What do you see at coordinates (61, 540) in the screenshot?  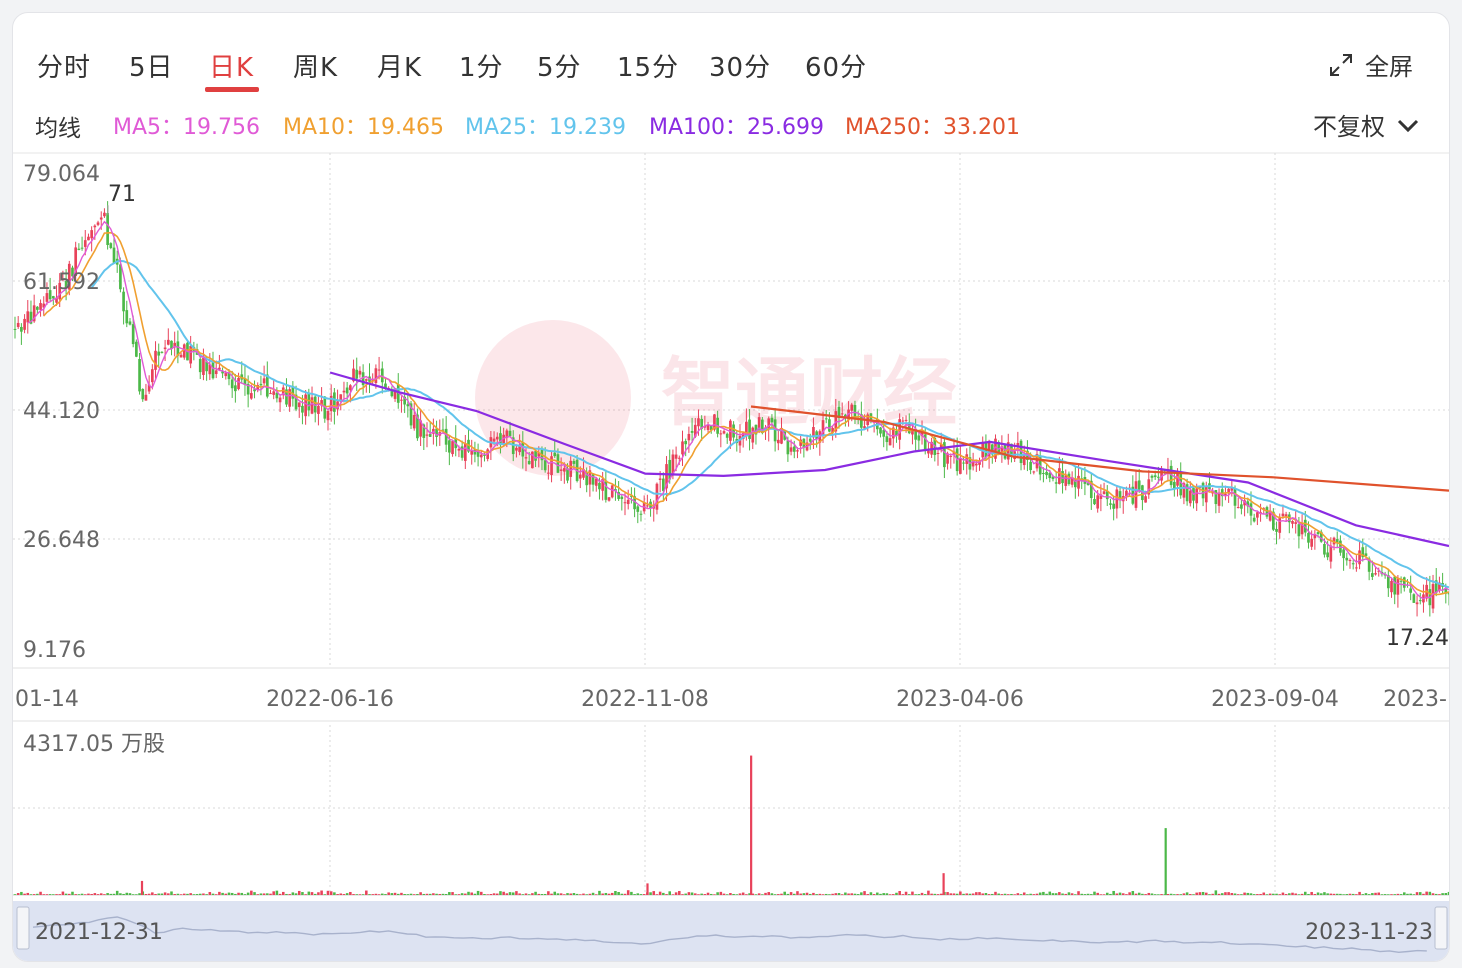 I see `y-tick-label-3: 26.648` at bounding box center [61, 540].